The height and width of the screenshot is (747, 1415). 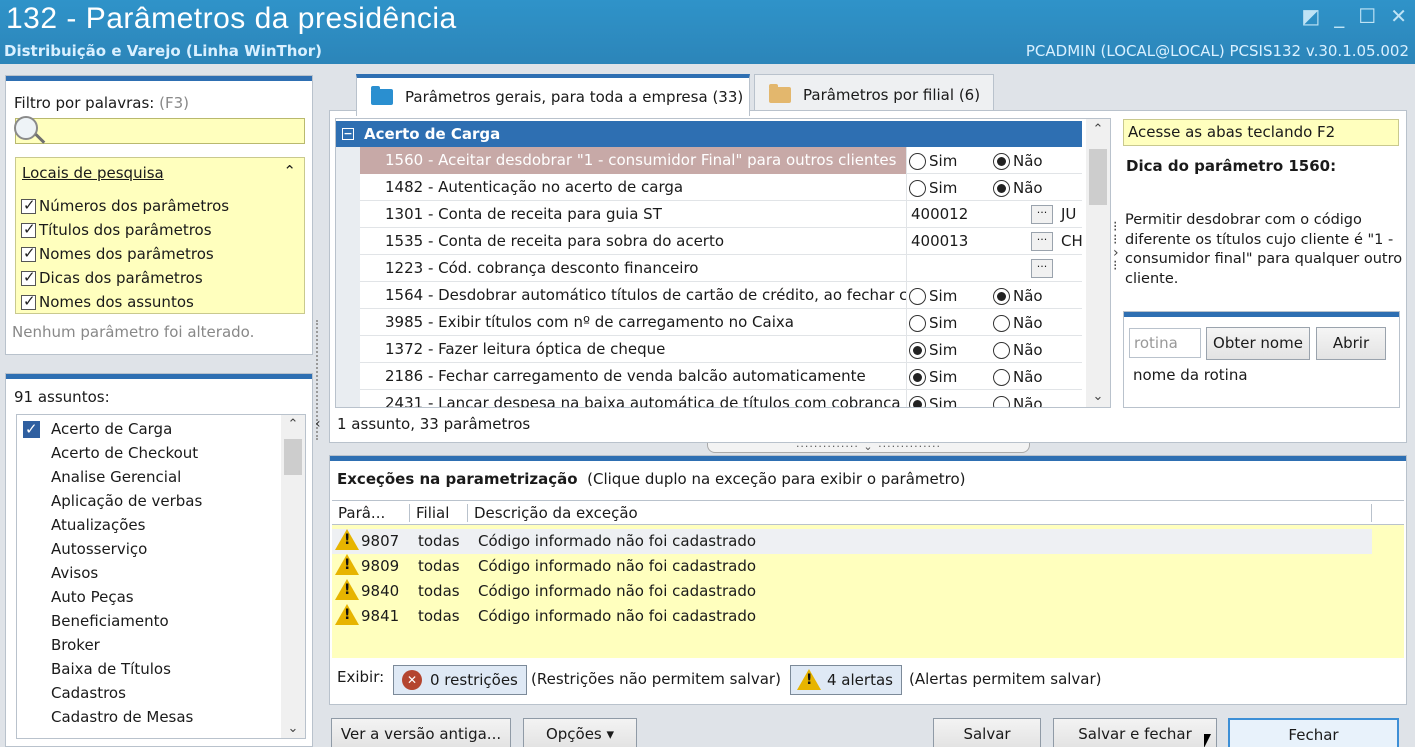 What do you see at coordinates (164, 645) in the screenshot?
I see `subject-item: Broker` at bounding box center [164, 645].